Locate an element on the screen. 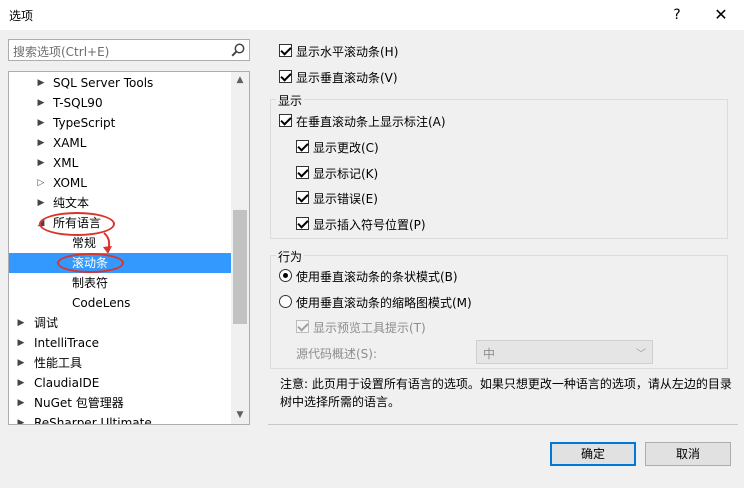 This screenshot has width=744, height=488. cancel-button: 取消 is located at coordinates (688, 454).